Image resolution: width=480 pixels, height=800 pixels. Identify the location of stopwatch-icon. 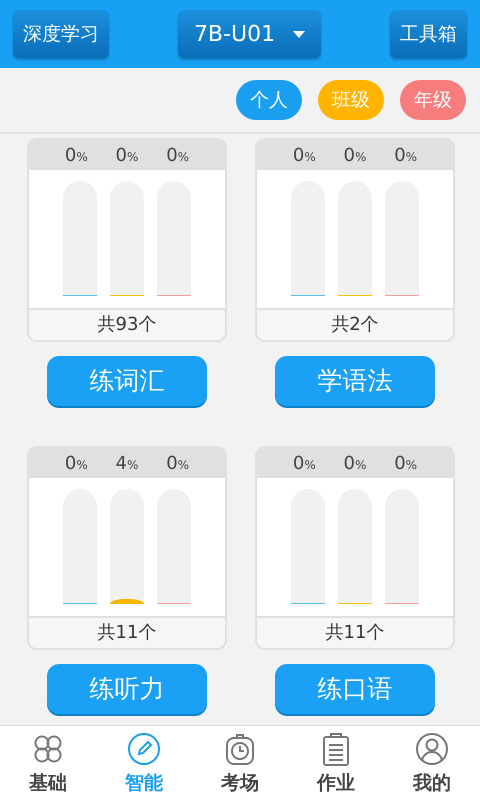
(240, 749).